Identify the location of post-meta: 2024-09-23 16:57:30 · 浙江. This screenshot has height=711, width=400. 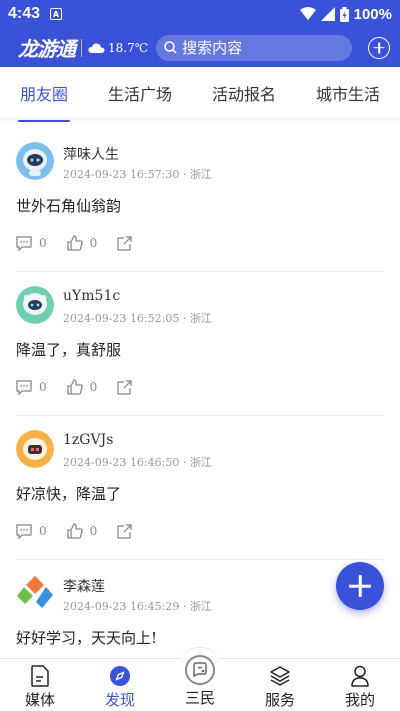
(137, 174).